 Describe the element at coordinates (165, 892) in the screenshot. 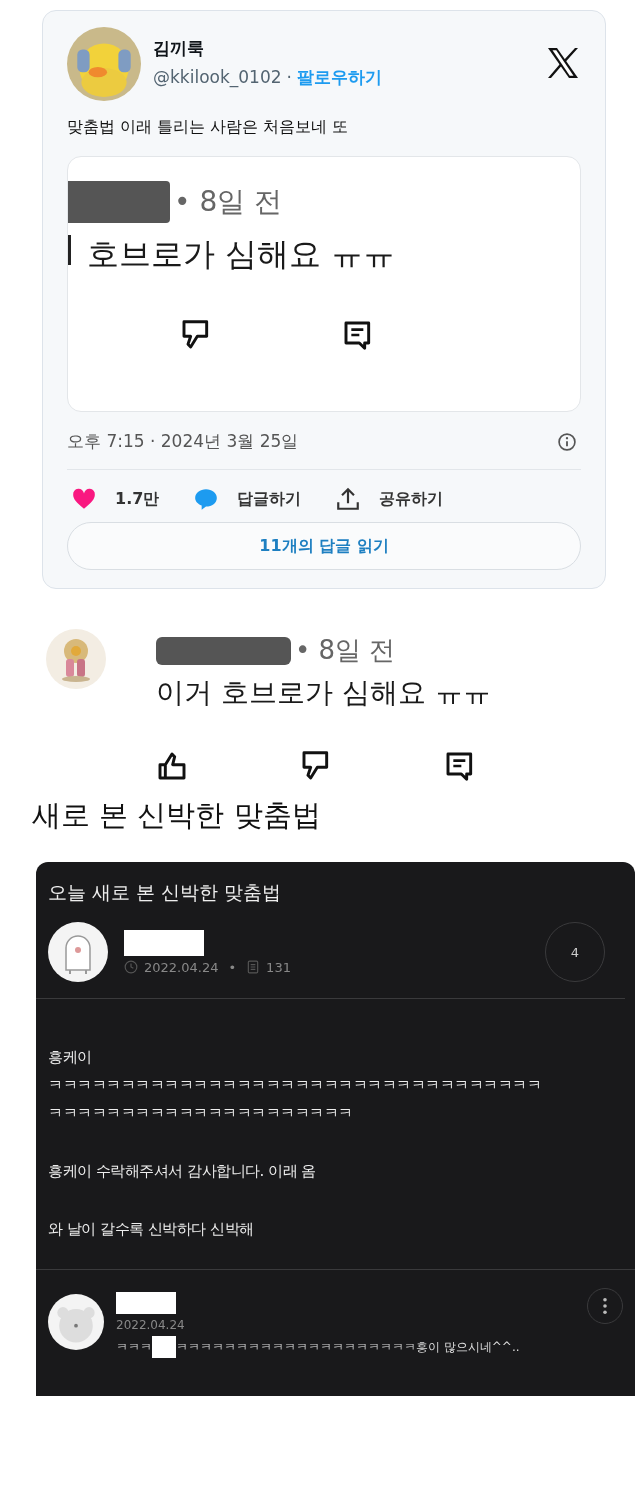

I see `post-title: 오늘 새로 본 신박한 맞춤법` at that location.